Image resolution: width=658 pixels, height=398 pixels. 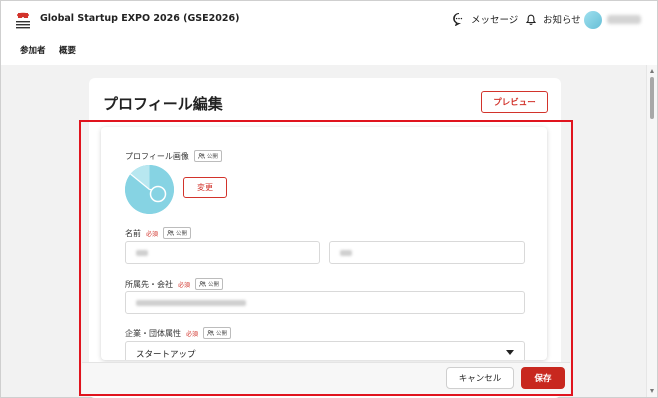 I want to click on user-name-redacted, so click(x=624, y=19).